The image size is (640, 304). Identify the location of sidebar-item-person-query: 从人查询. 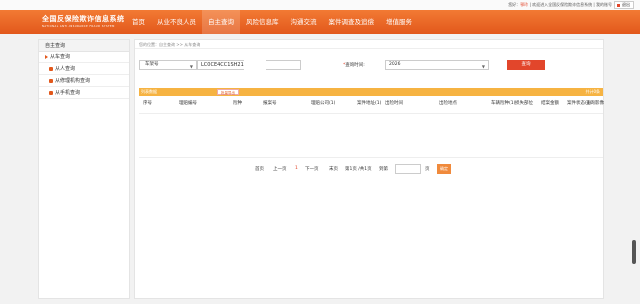
(84, 69).